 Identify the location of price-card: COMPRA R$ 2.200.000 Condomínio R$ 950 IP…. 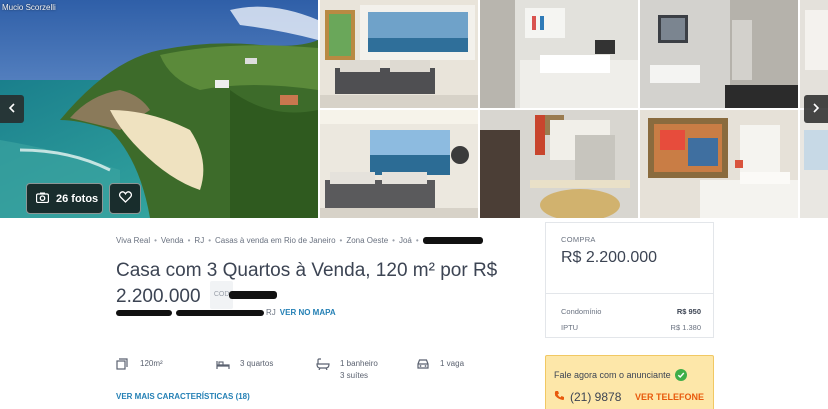
(629, 280).